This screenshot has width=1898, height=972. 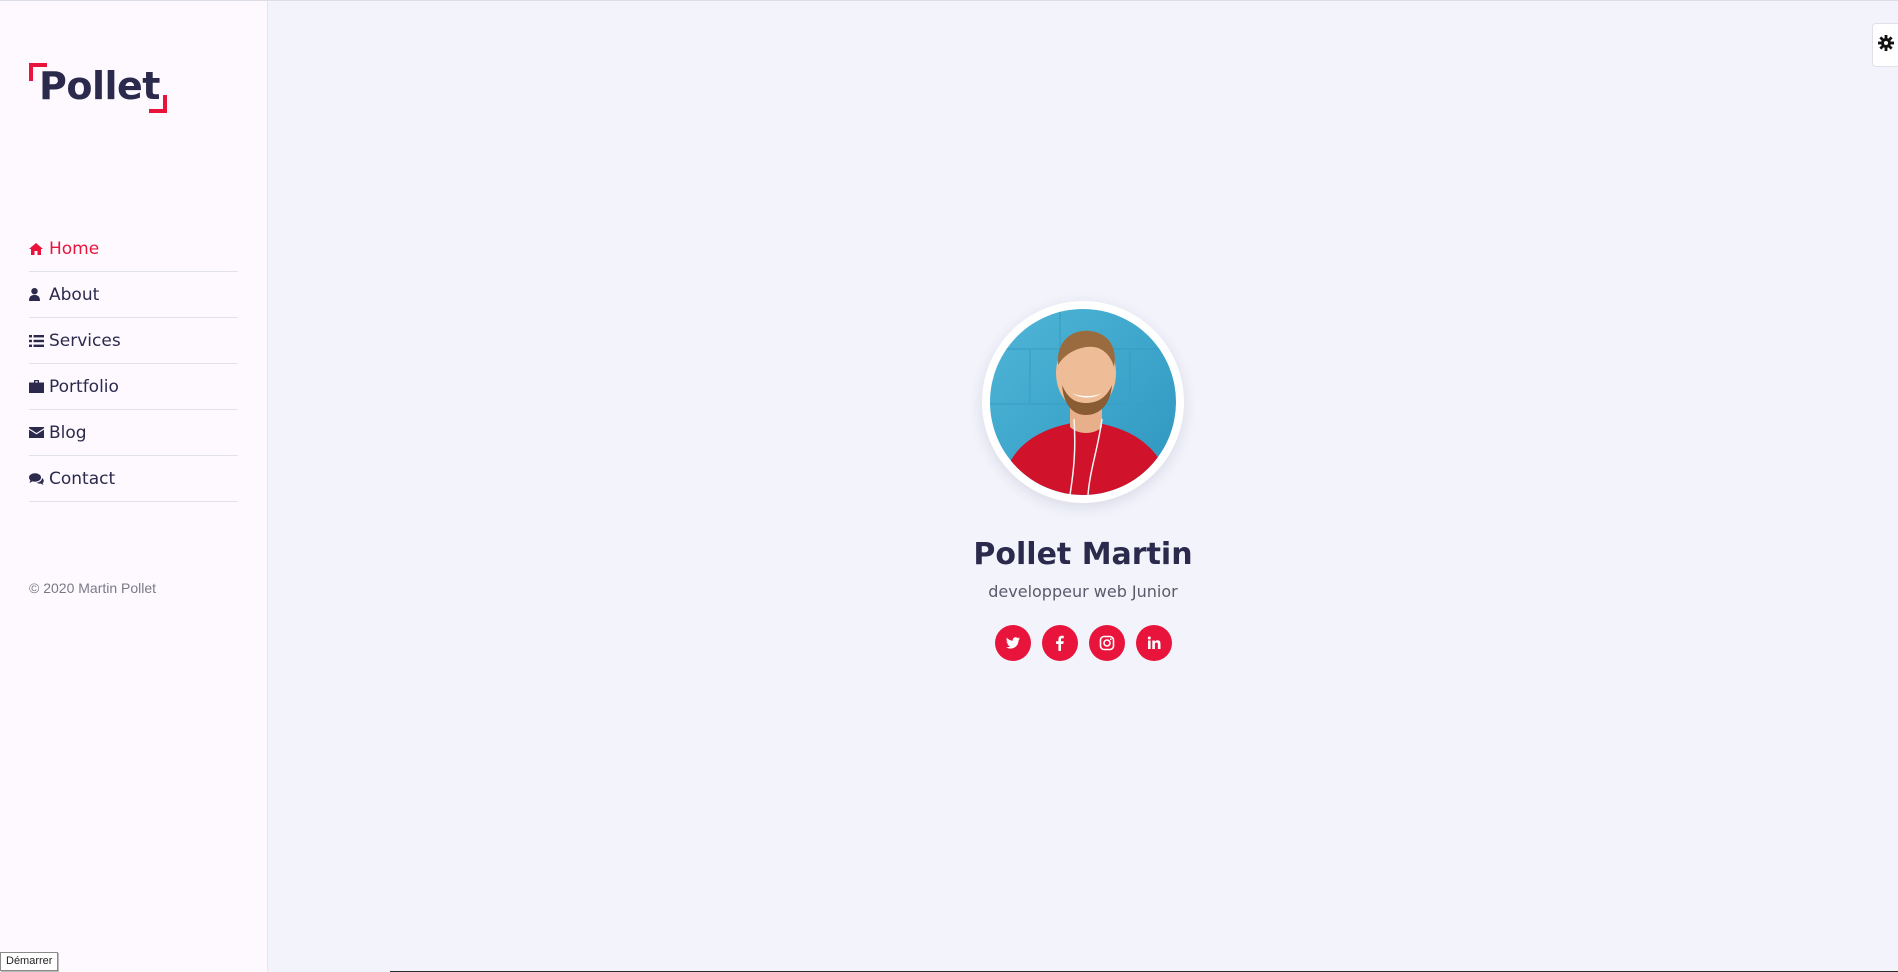 I want to click on gear-icon, so click(x=1885, y=45).